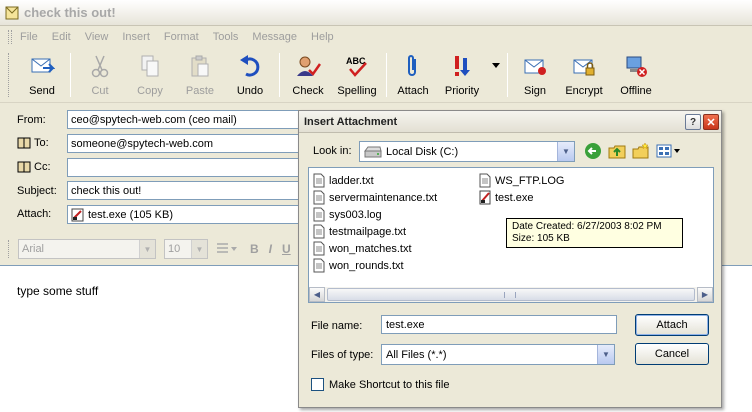  I want to click on cc-label: Cc:, so click(42, 167).